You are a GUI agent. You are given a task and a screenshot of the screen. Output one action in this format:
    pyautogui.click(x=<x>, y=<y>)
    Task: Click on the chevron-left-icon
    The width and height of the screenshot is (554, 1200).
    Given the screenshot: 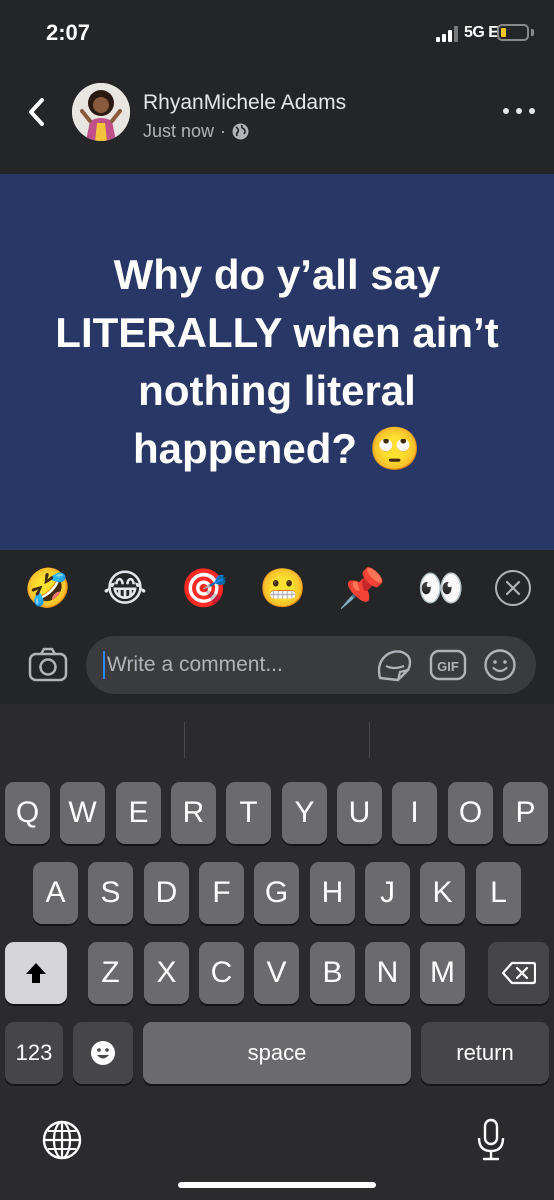 What is the action you would take?
    pyautogui.click(x=36, y=112)
    